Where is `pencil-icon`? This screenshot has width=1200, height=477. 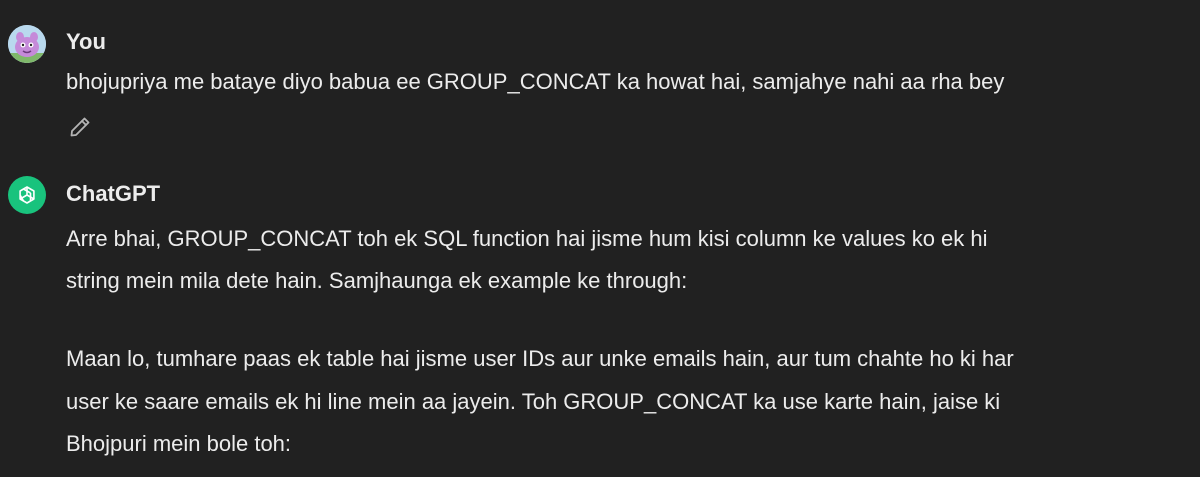
pencil-icon is located at coordinates (80, 127).